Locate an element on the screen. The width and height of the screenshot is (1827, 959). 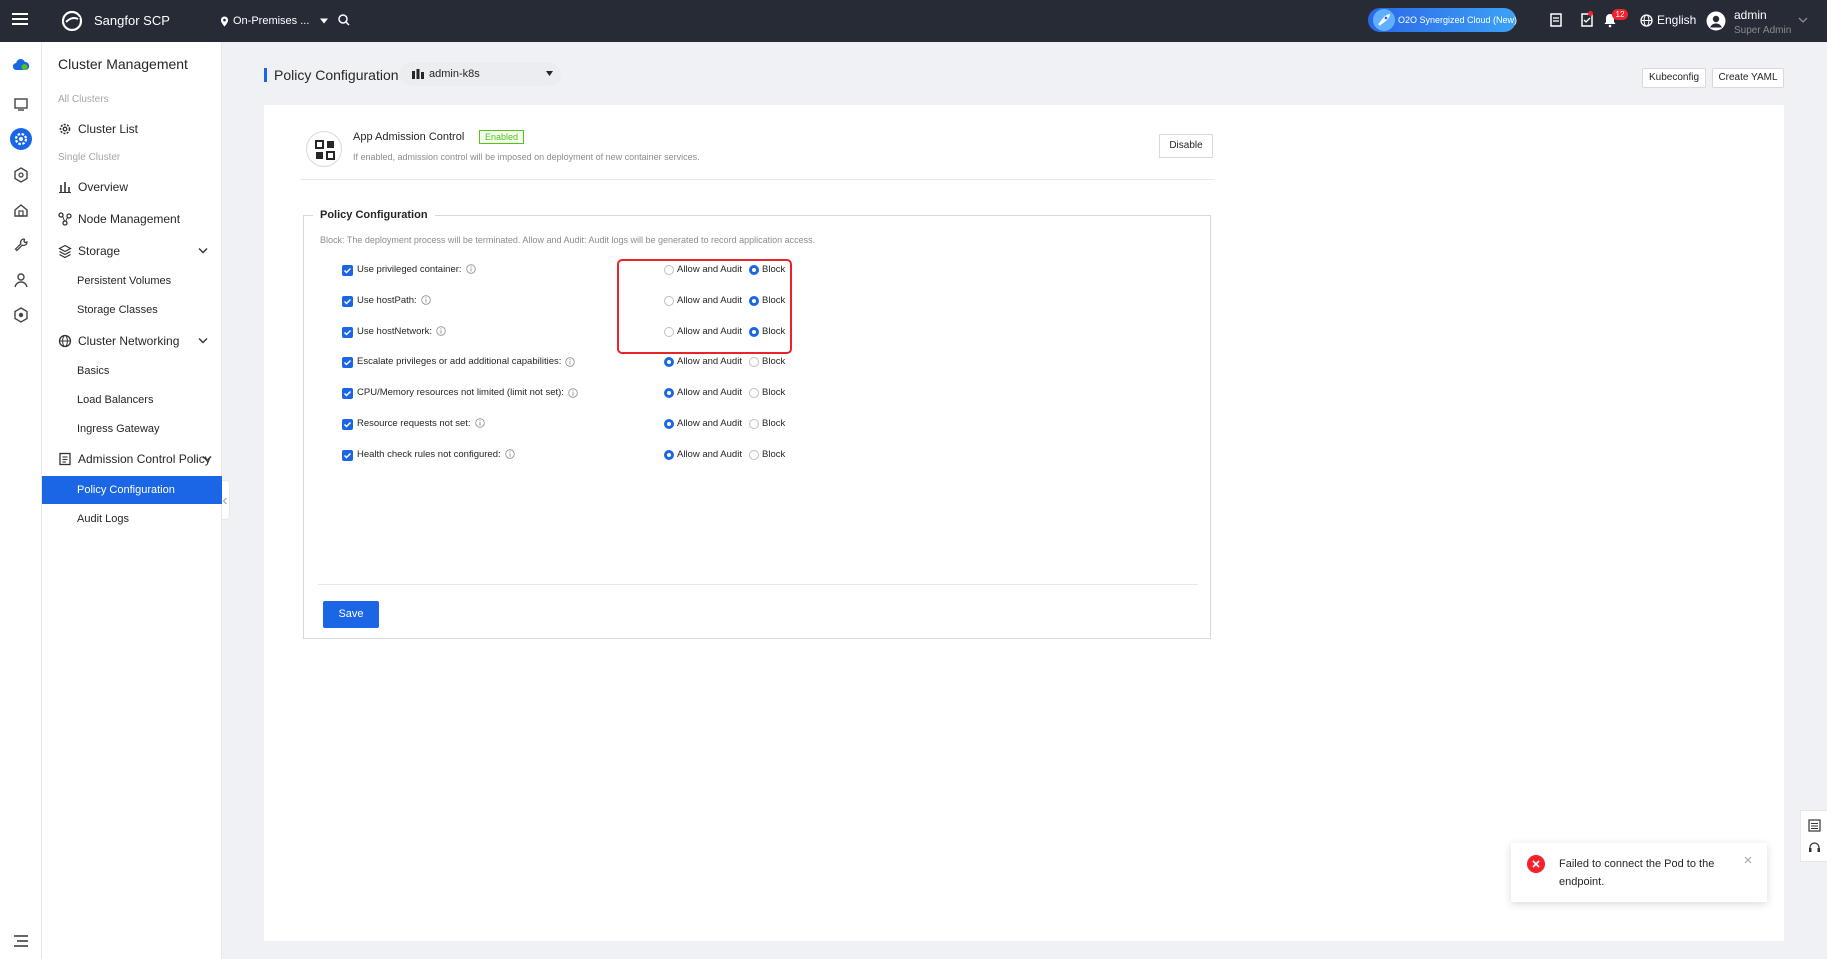
sidebar-item-persistent-volumes: Persistent Volumes is located at coordinates (132, 281).